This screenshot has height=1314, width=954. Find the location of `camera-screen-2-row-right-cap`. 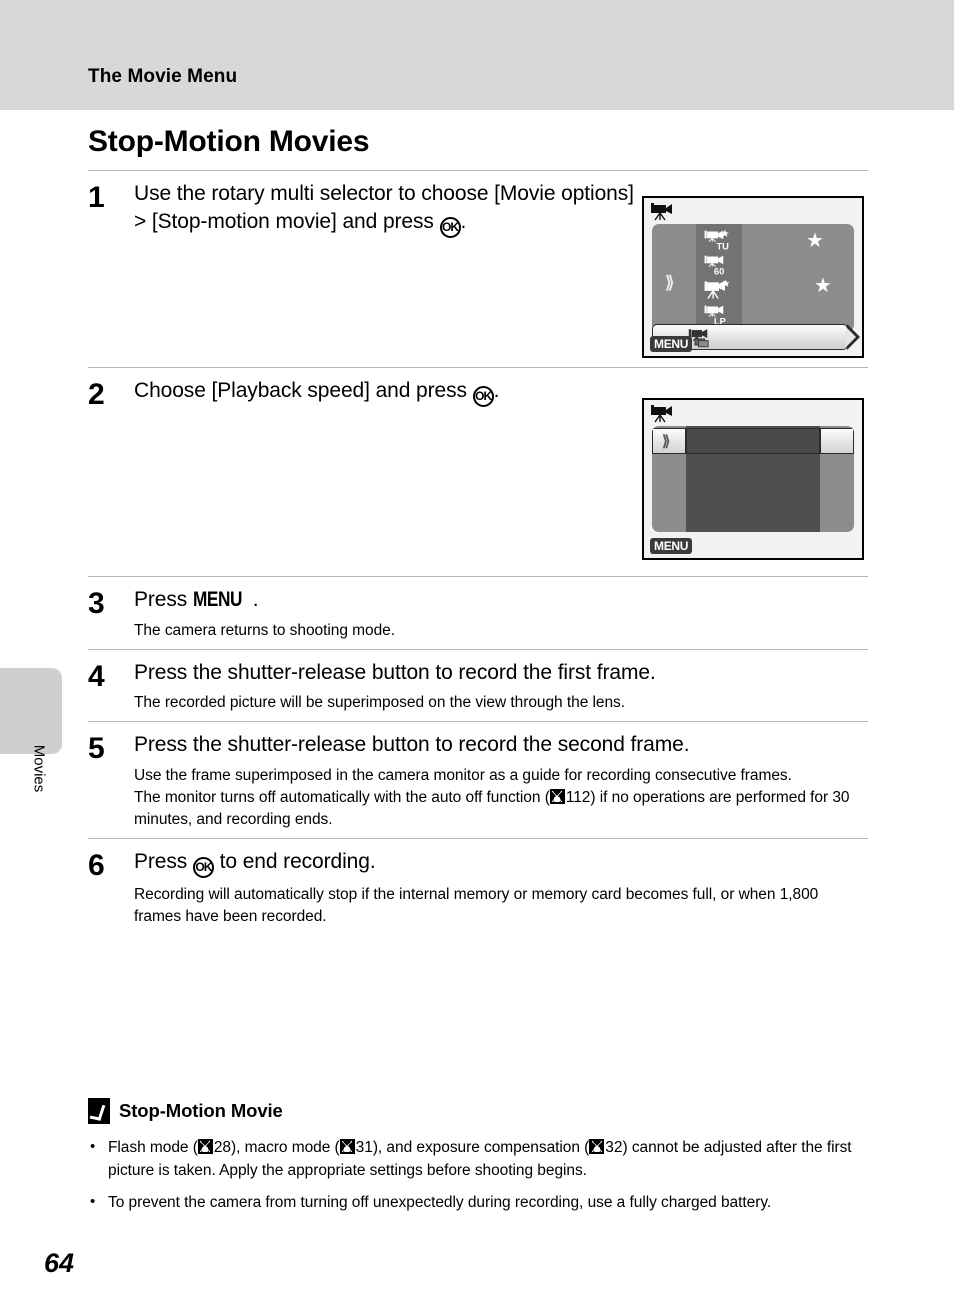

camera-screen-2-row-right-cap is located at coordinates (837, 441).